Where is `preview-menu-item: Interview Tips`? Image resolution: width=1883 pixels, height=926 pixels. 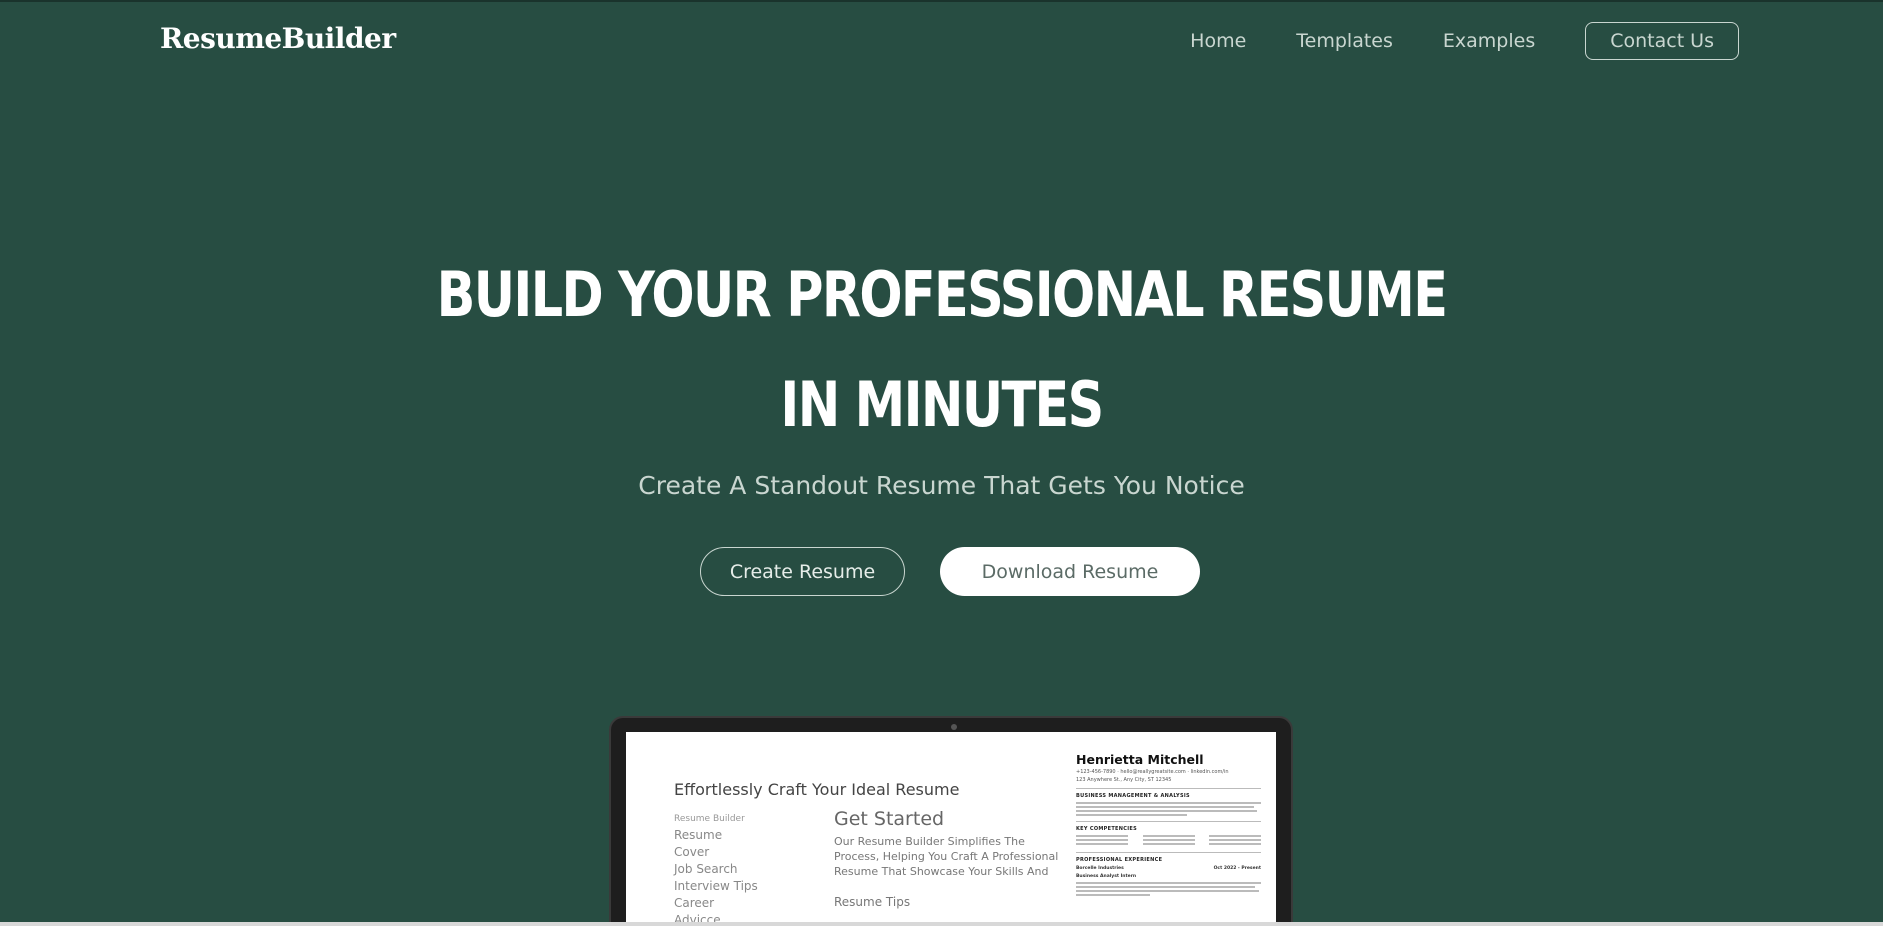 preview-menu-item: Interview Tips is located at coordinates (716, 886).